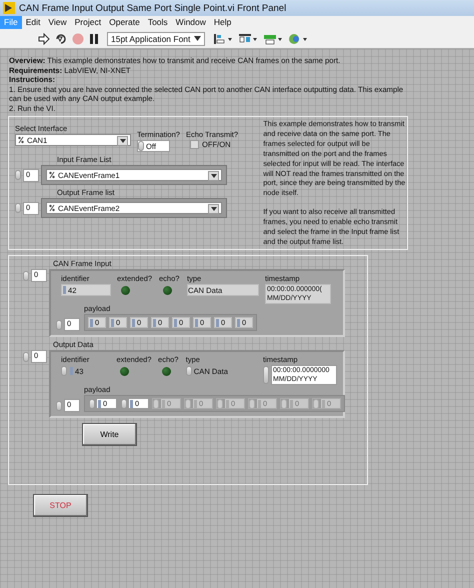 The image size is (474, 588). What do you see at coordinates (223, 38) in the screenshot?
I see `align-icon` at bounding box center [223, 38].